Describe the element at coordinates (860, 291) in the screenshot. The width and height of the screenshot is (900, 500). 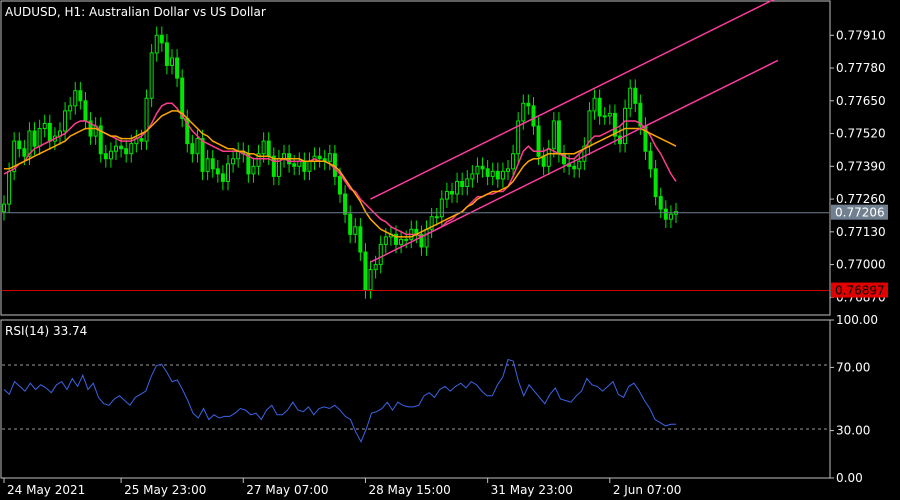
I see `horizontal-level-label: 0.76897` at that location.